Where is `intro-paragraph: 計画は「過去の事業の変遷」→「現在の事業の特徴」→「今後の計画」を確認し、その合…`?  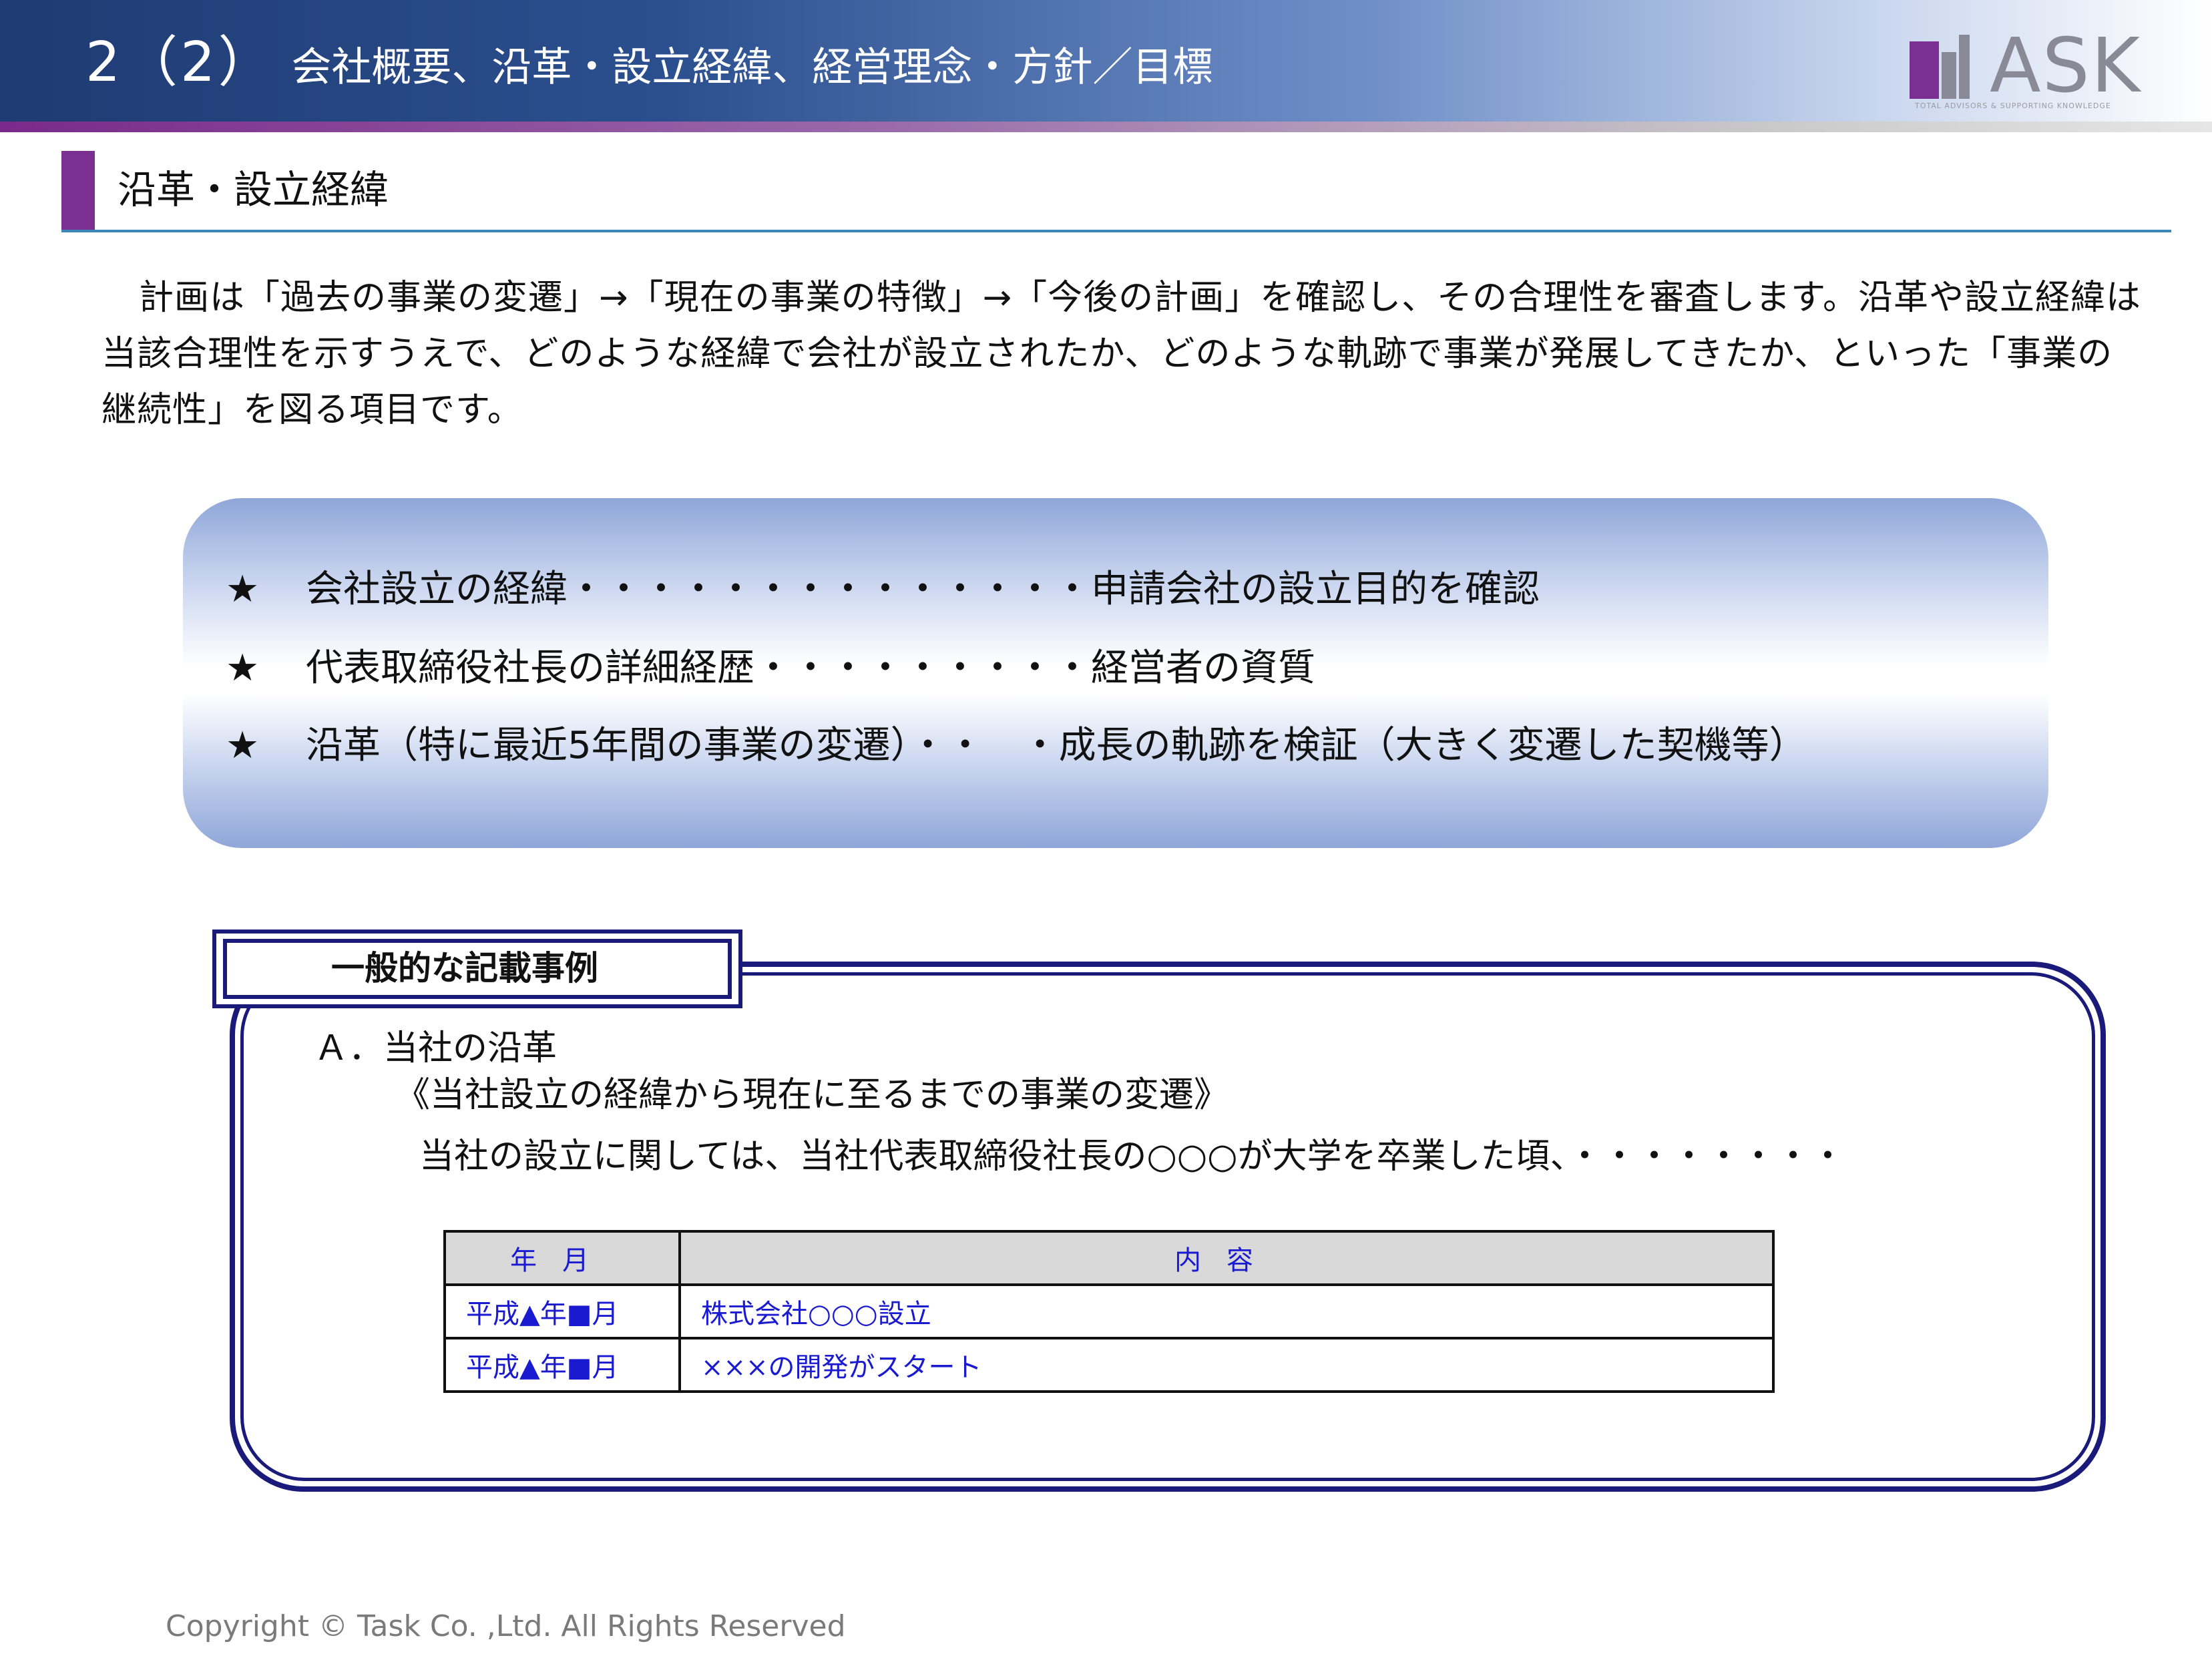 intro-paragraph: 計画は「過去の事業の変遷」→「現在の事業の特徴」→「今後の計画」を確認し、その合… is located at coordinates (1121, 354).